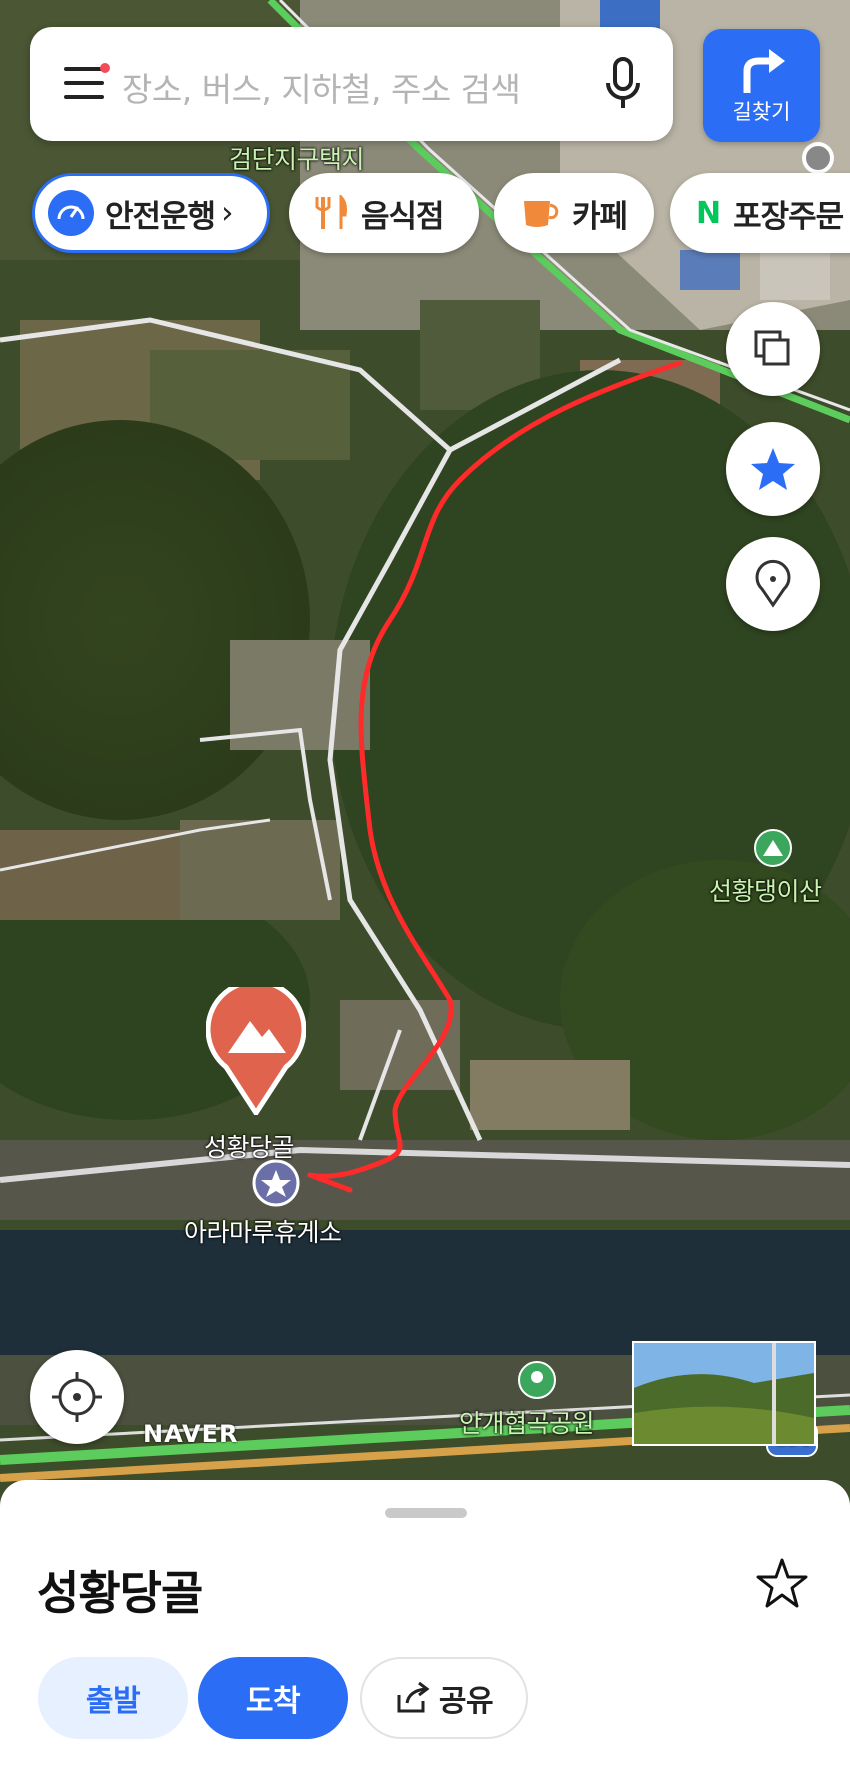  I want to click on chip-label: 카페, so click(600, 216).